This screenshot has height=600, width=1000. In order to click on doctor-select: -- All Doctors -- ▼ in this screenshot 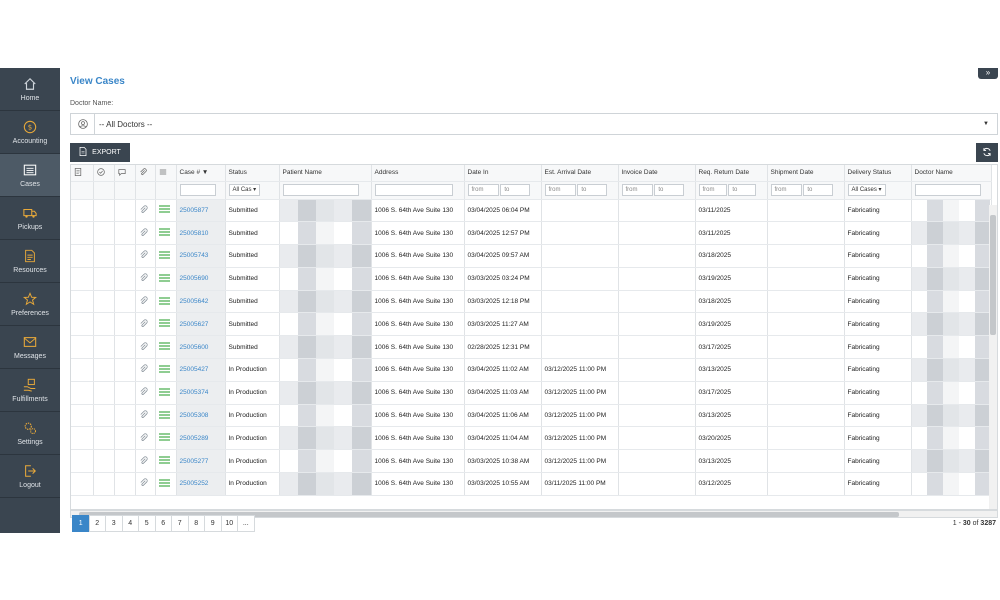, I will do `click(534, 124)`.